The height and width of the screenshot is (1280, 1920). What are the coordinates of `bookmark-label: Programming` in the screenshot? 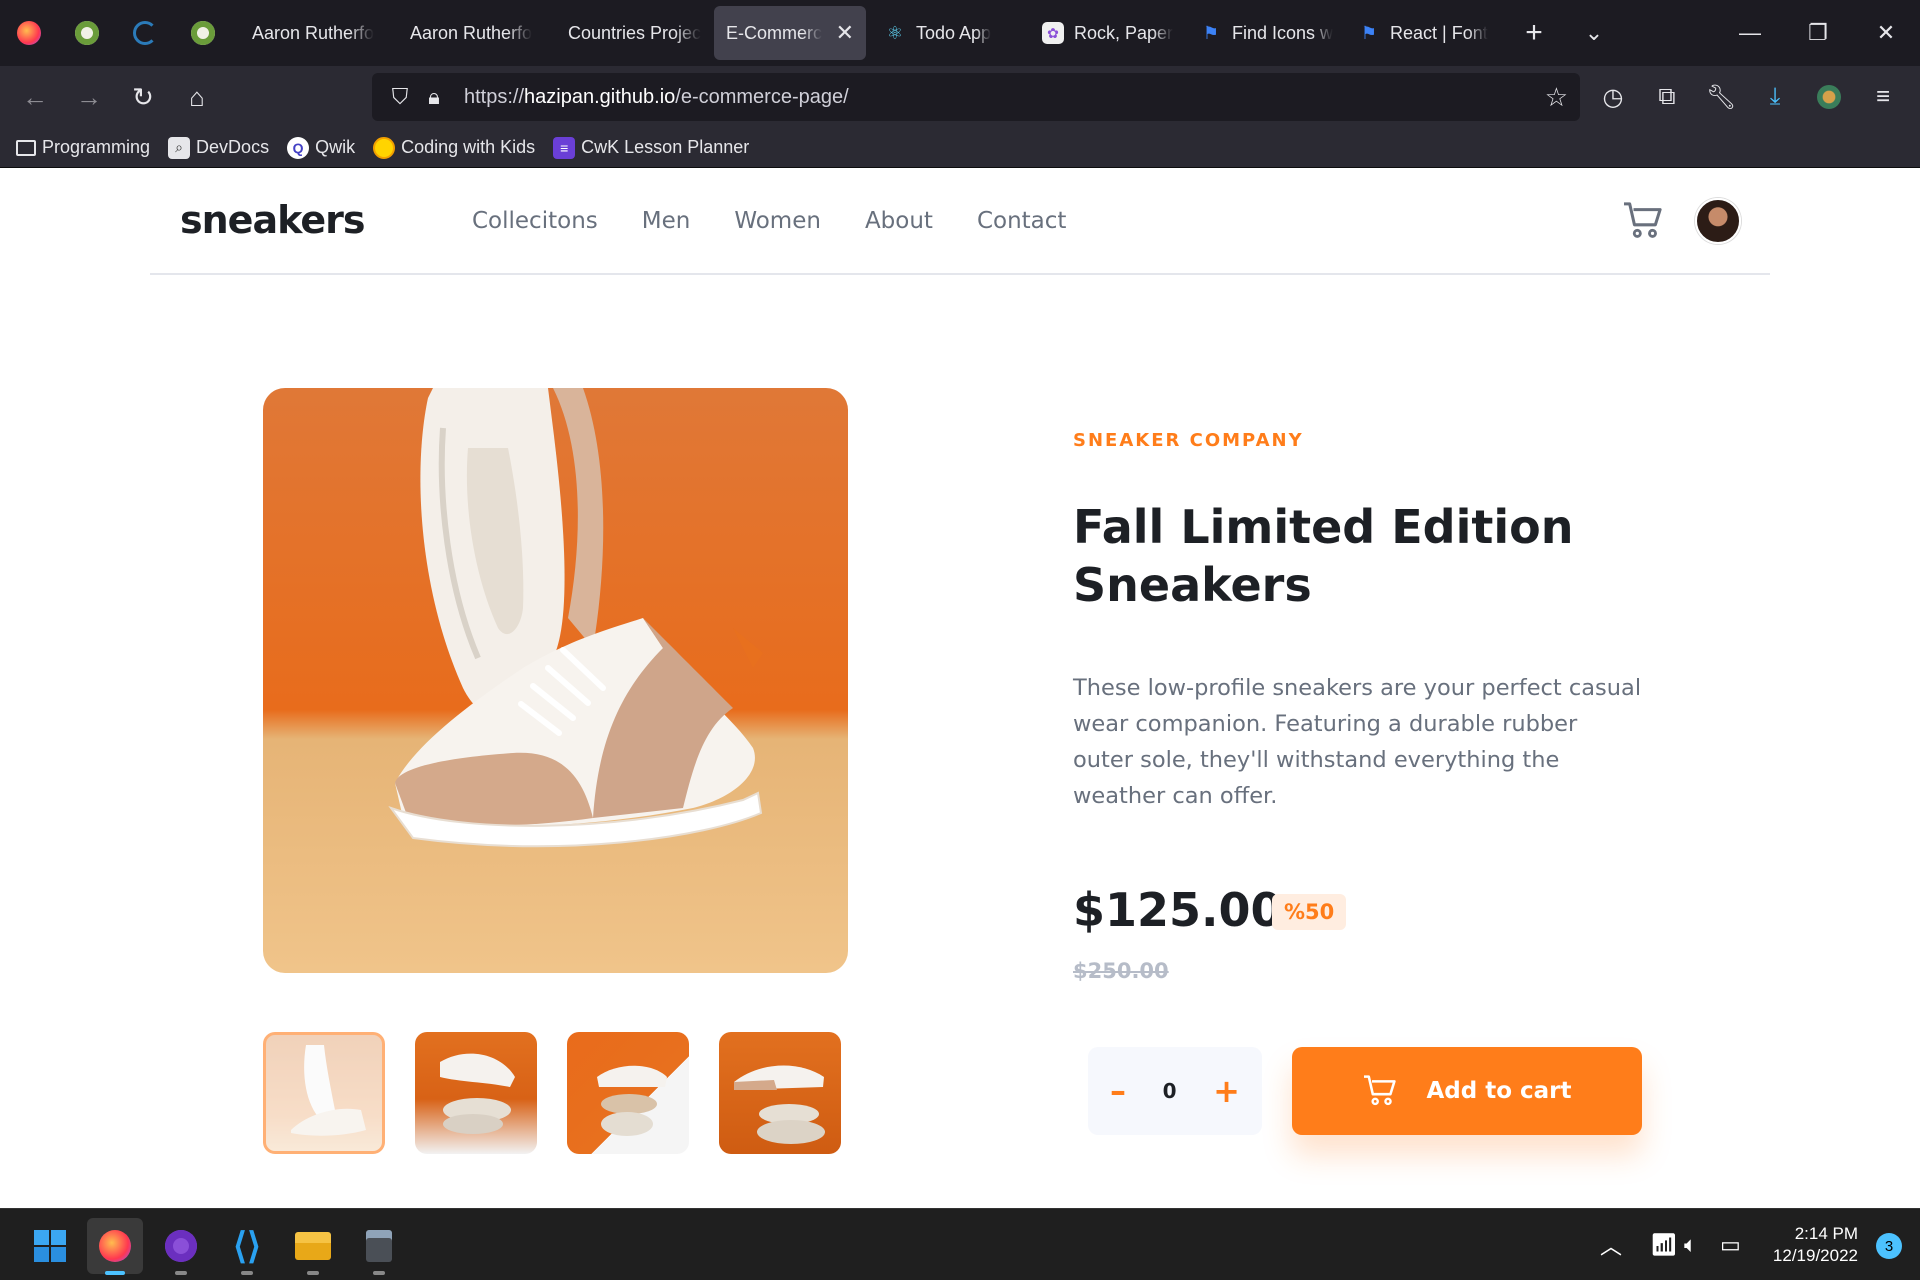 It's located at (96, 147).